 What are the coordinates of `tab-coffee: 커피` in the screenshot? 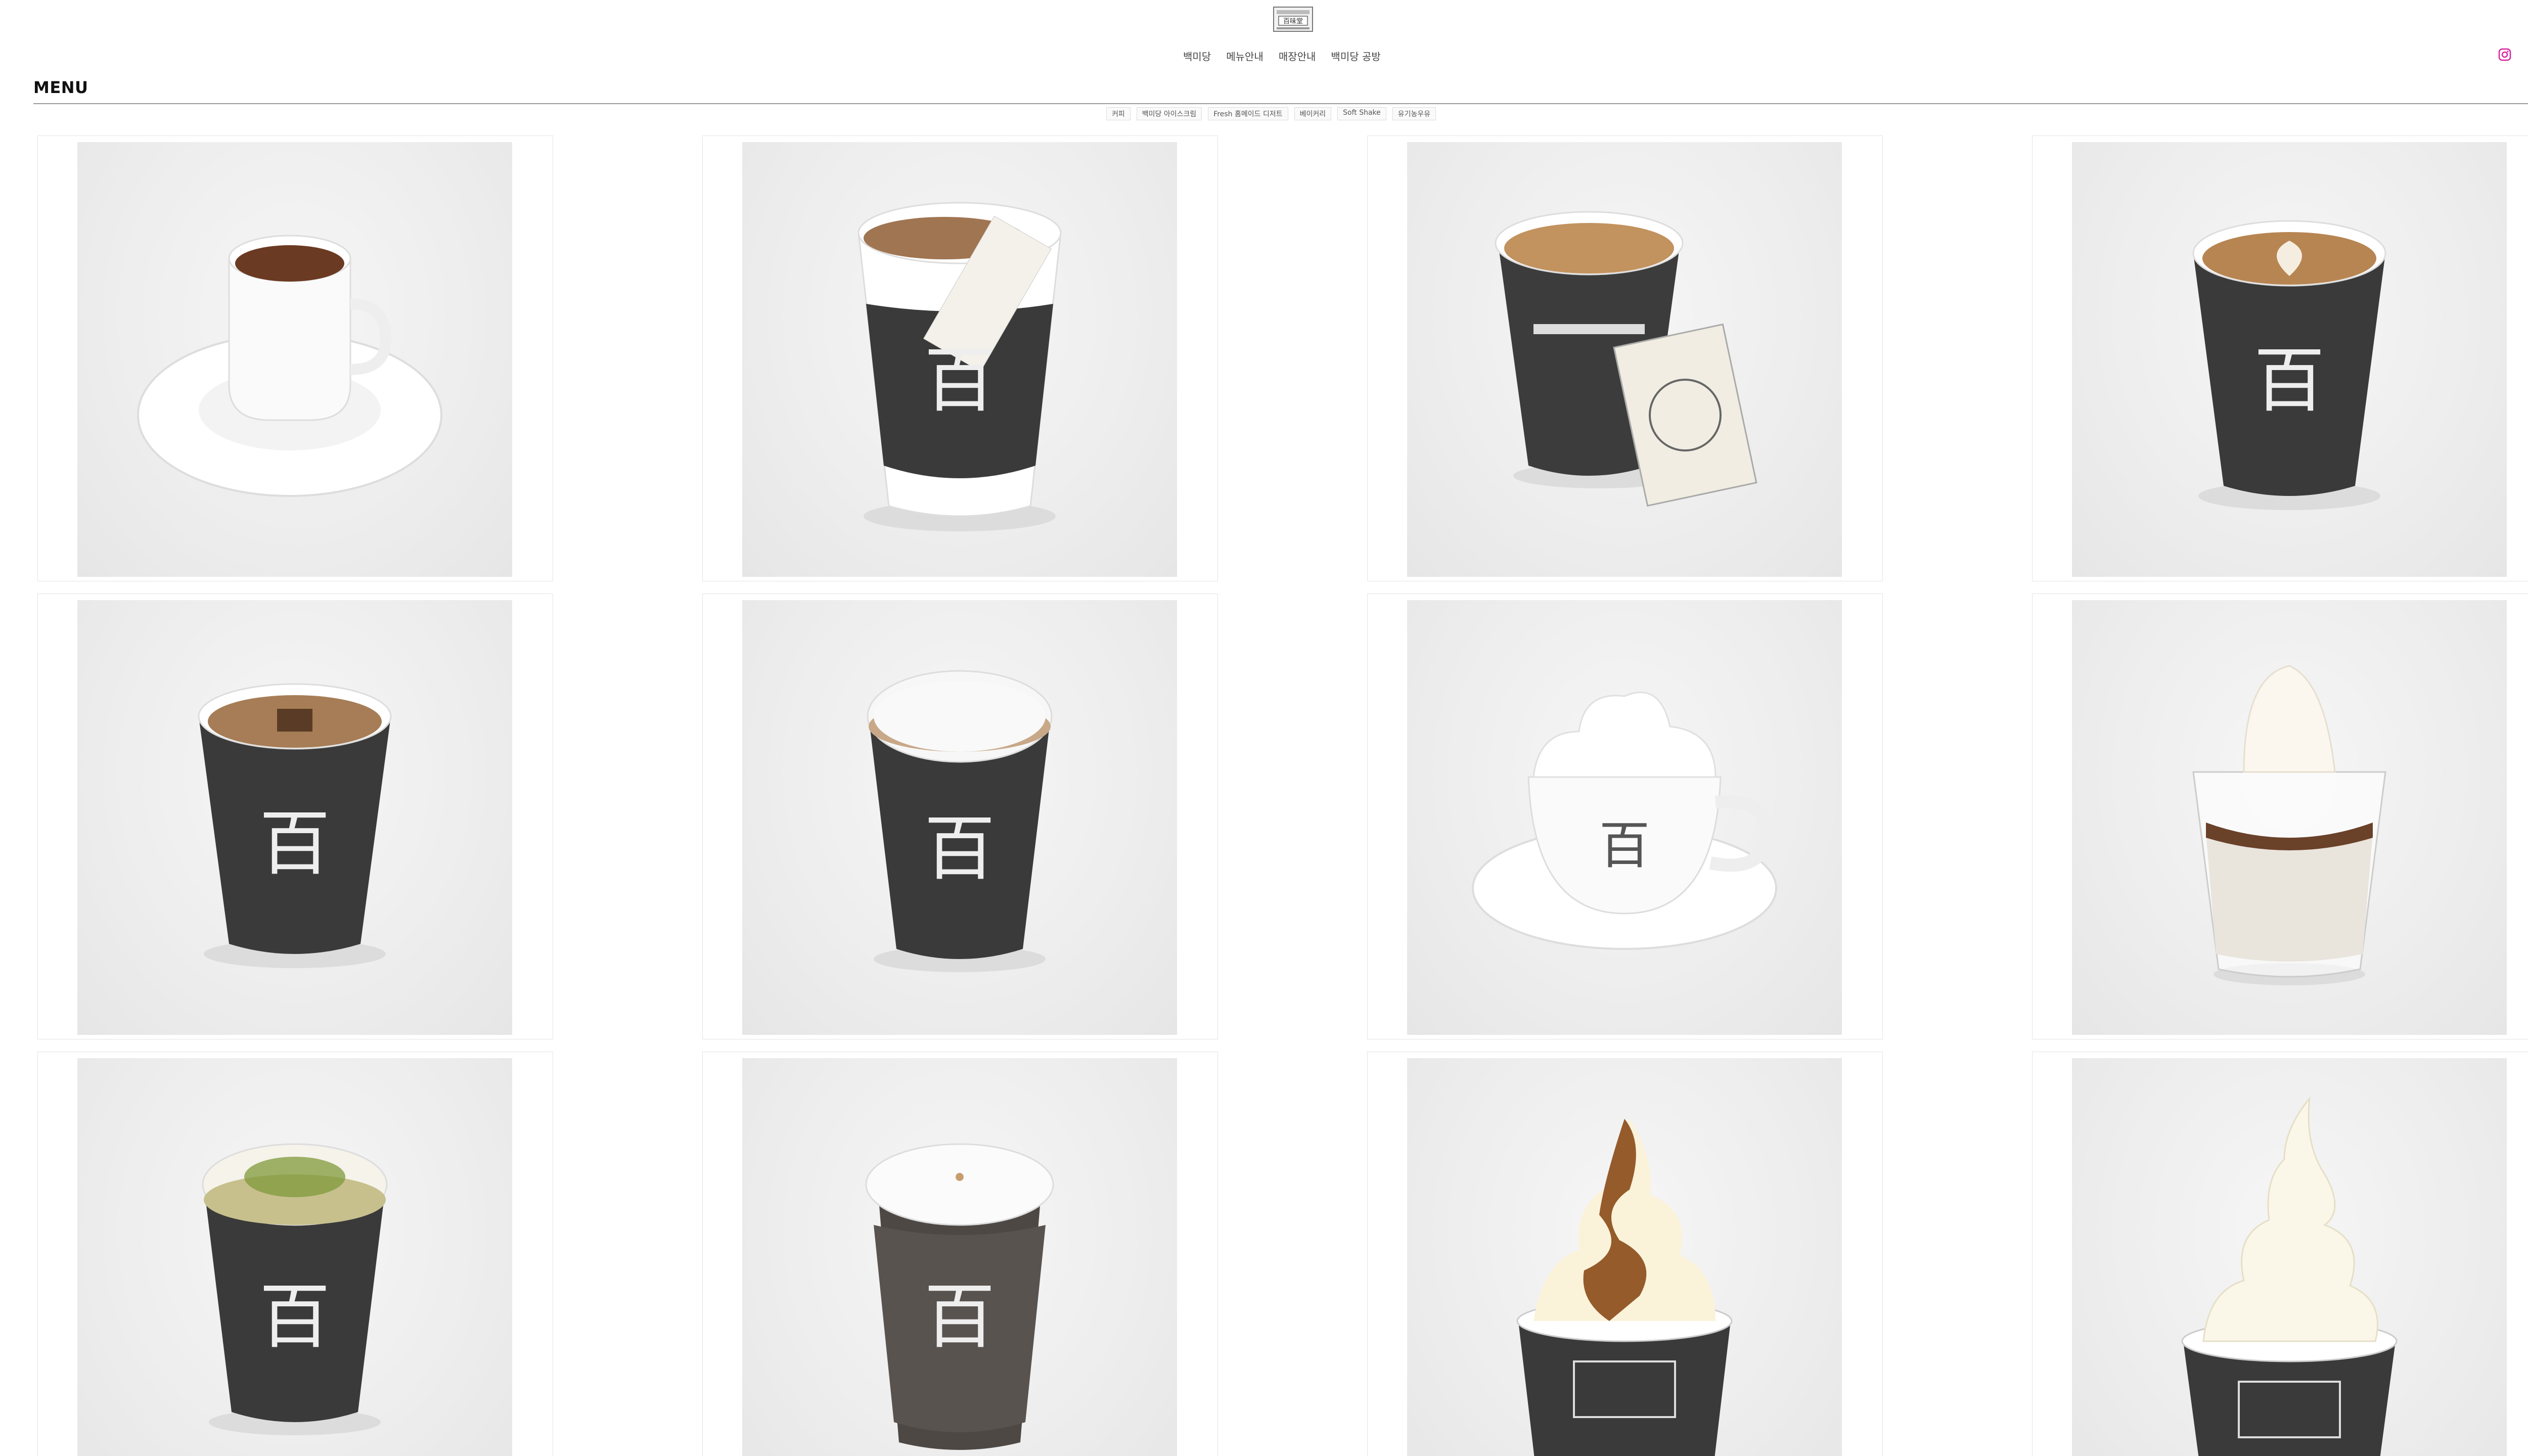 It's located at (1119, 113).